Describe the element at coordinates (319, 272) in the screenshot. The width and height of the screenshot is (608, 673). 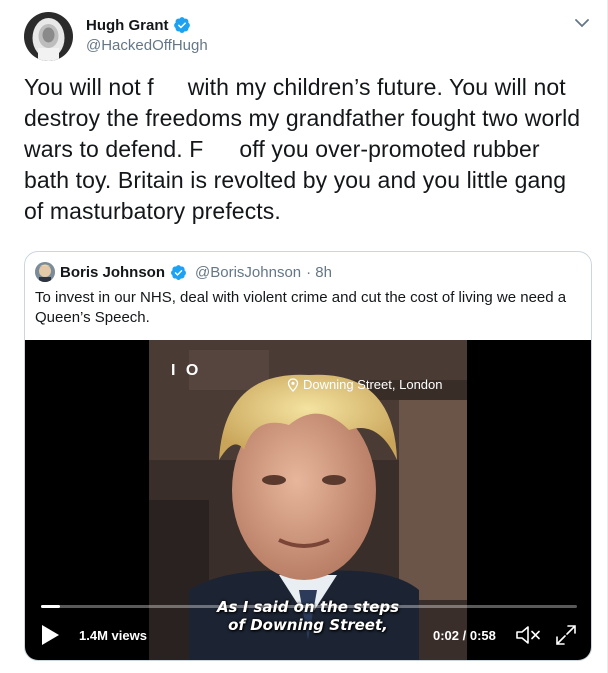
I see `quoted-timestamp: · 8h` at that location.